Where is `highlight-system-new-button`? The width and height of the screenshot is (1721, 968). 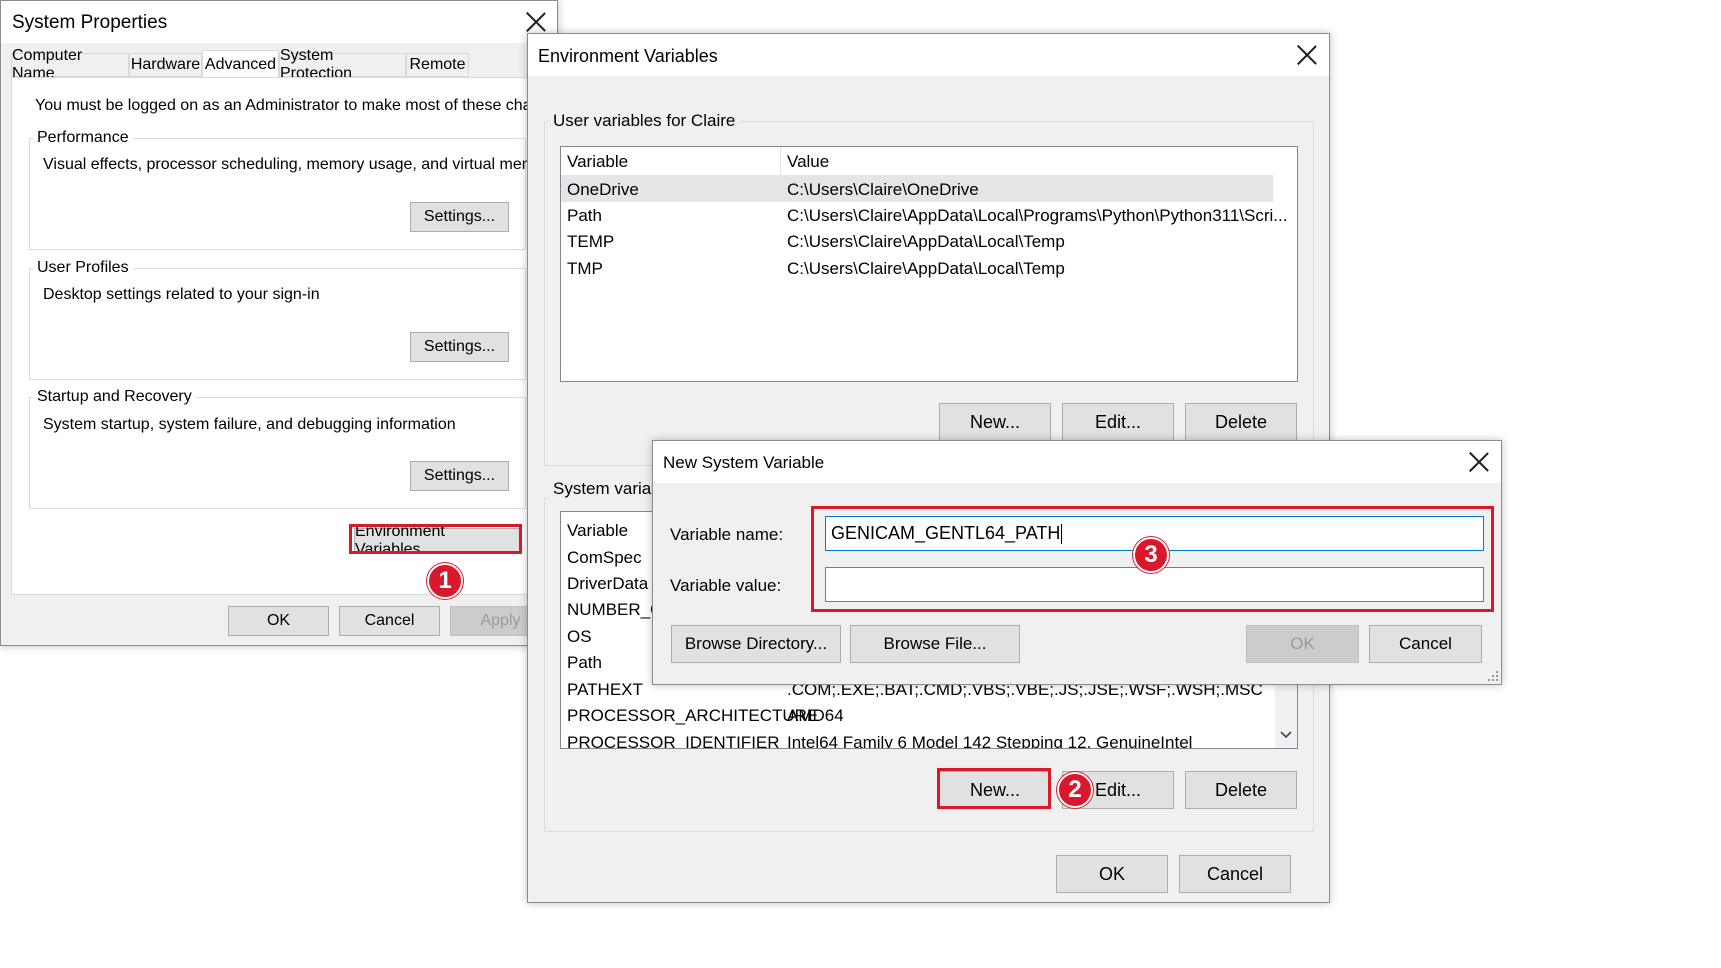
highlight-system-new-button is located at coordinates (994, 788).